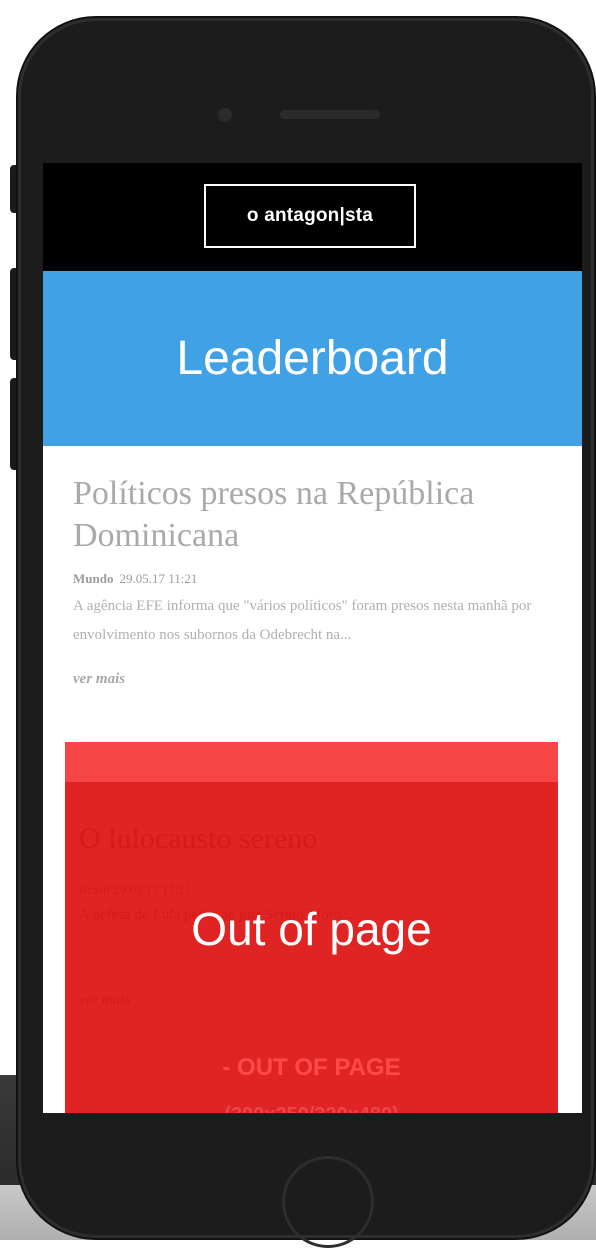 The width and height of the screenshot is (596, 1248). Describe the element at coordinates (225, 115) in the screenshot. I see `camera-icon` at that location.